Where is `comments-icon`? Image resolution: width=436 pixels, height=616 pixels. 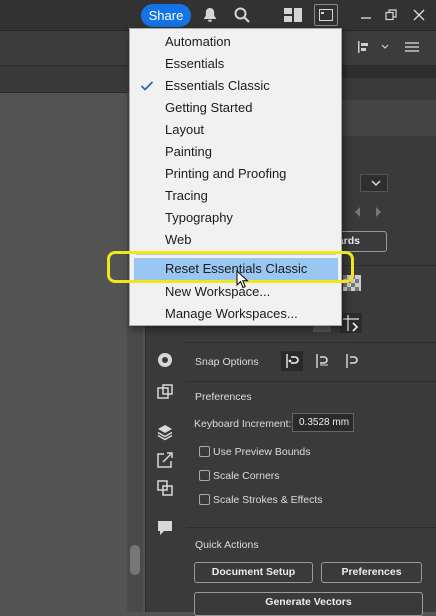 comments-icon is located at coordinates (165, 528).